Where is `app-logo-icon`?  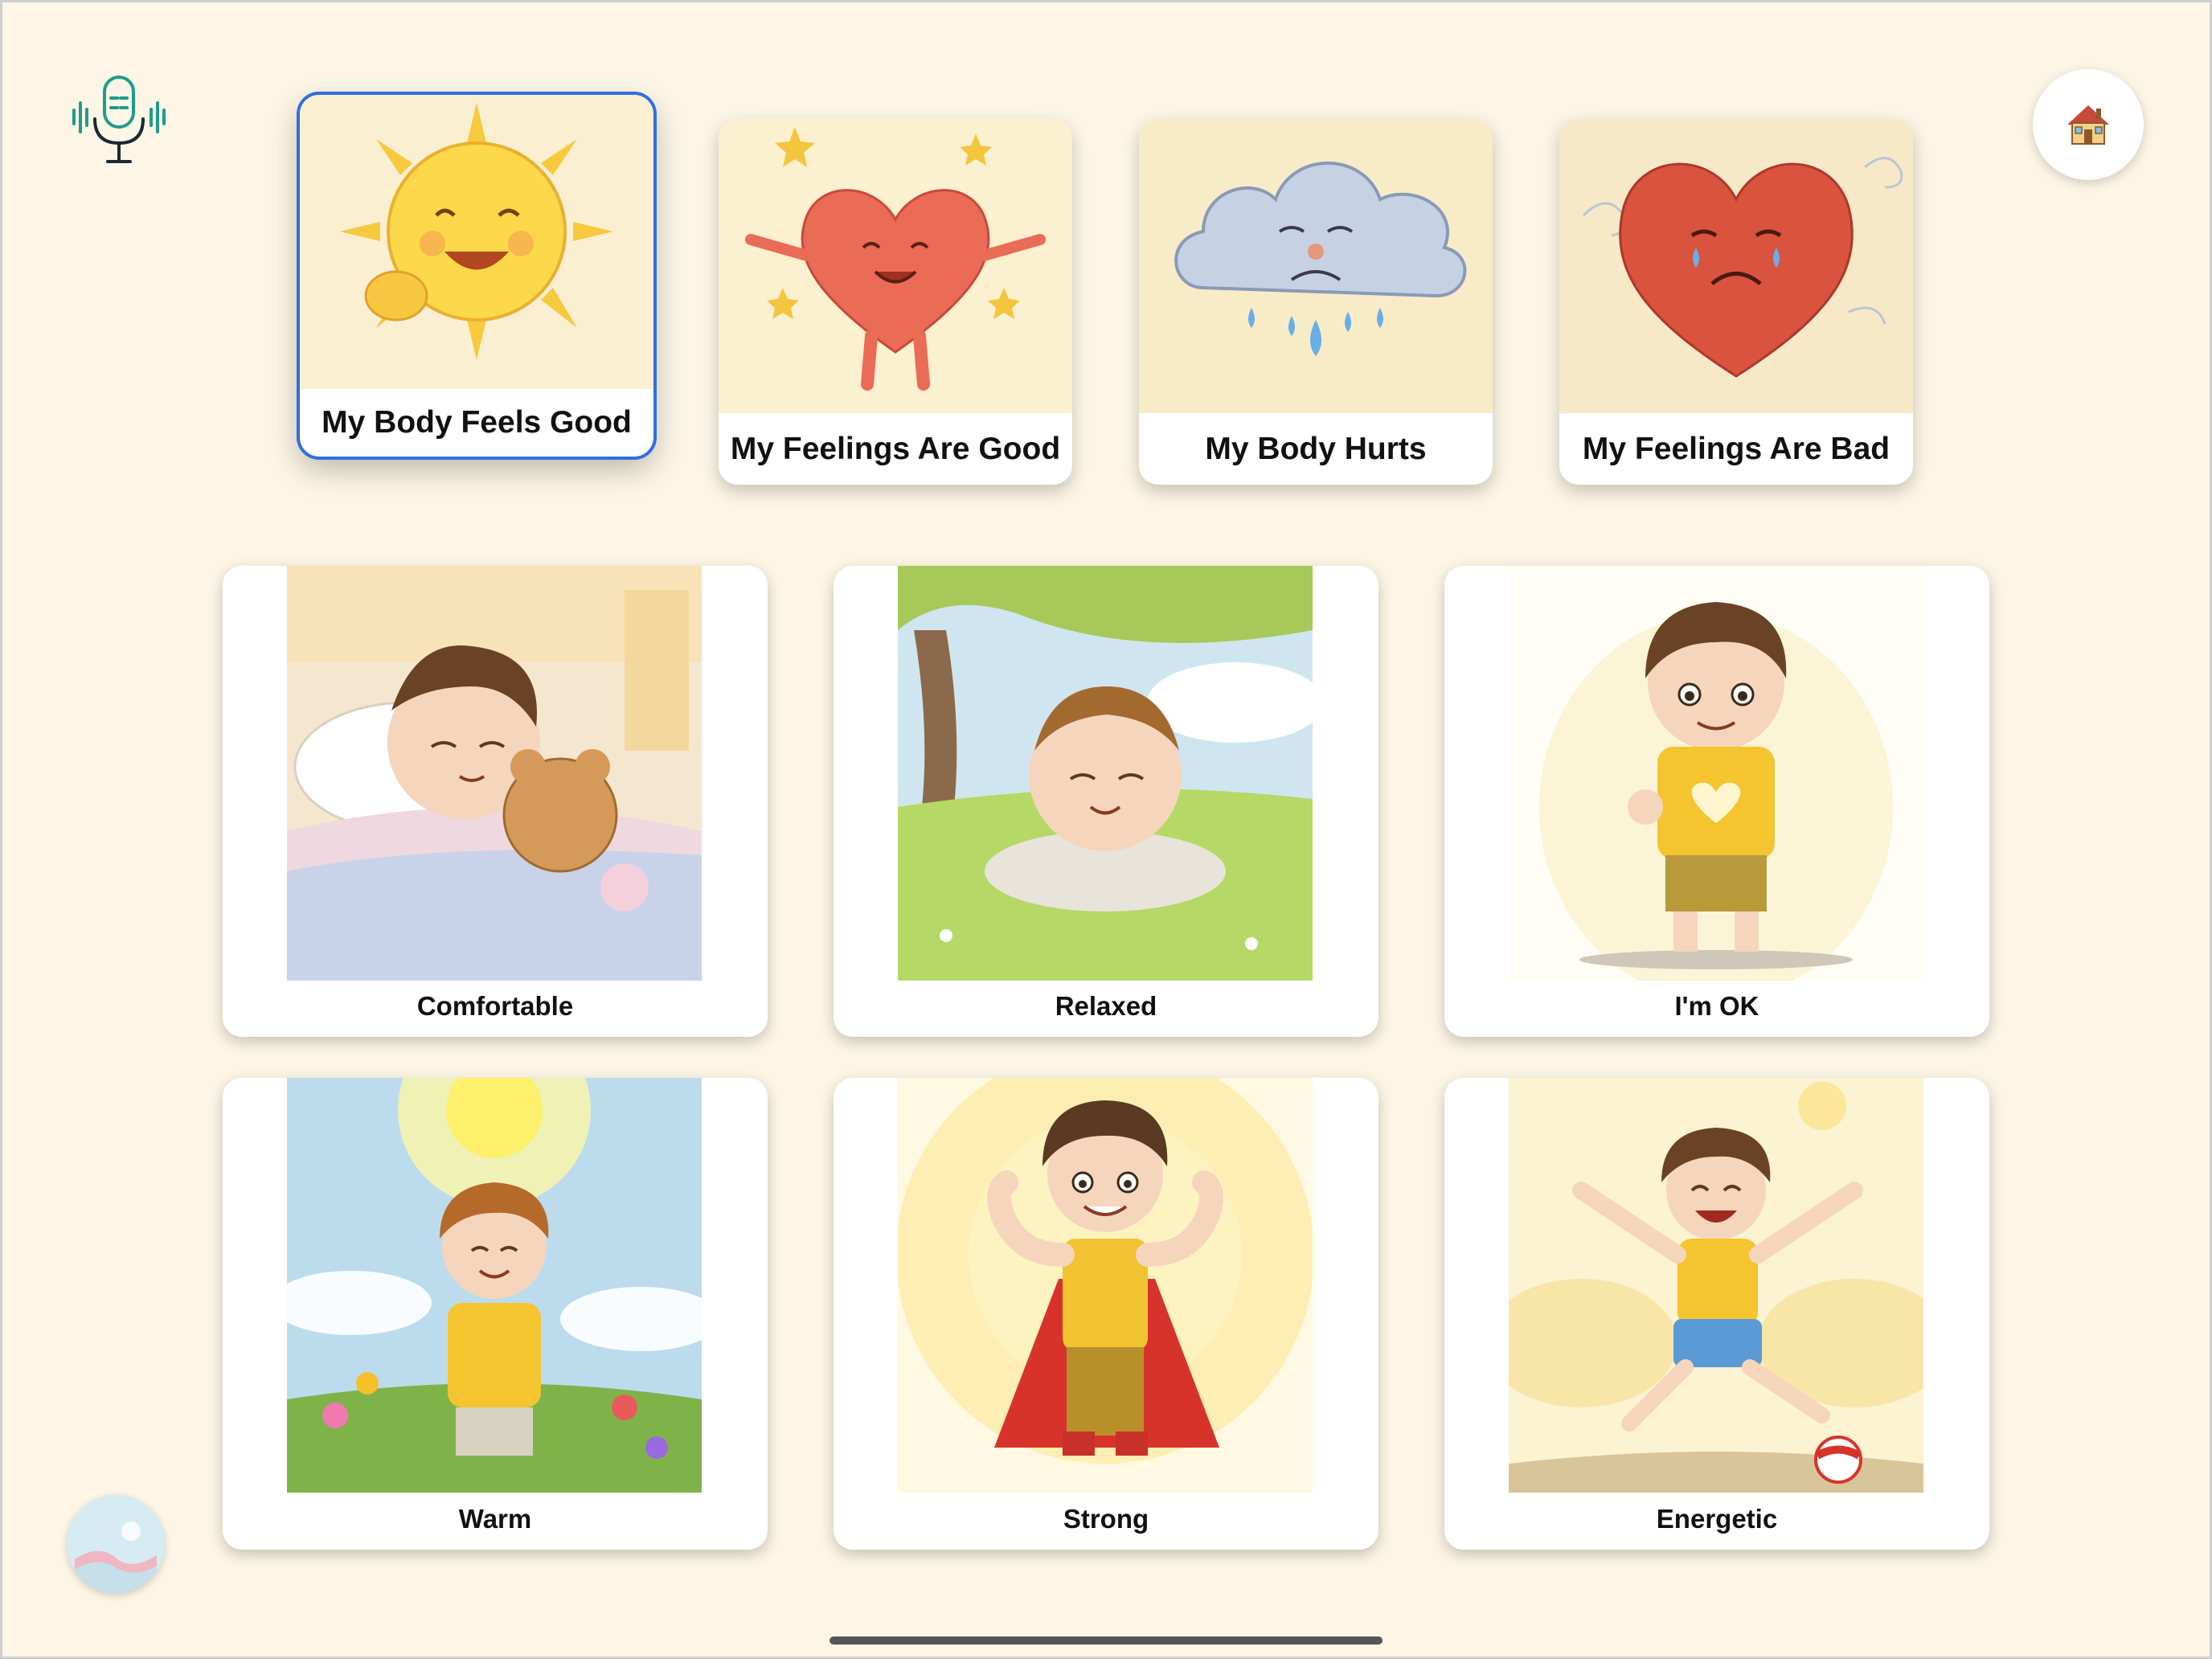 app-logo-icon is located at coordinates (116, 1544).